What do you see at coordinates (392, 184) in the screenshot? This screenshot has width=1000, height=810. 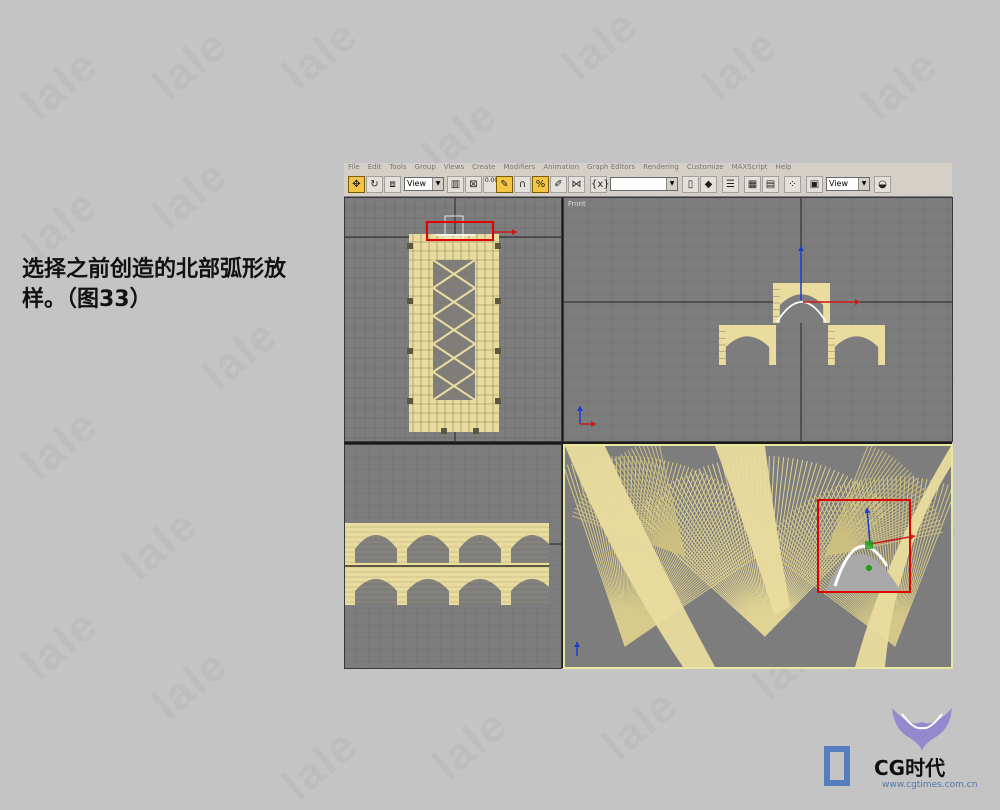 I see `select-scale-icon: ⧈` at bounding box center [392, 184].